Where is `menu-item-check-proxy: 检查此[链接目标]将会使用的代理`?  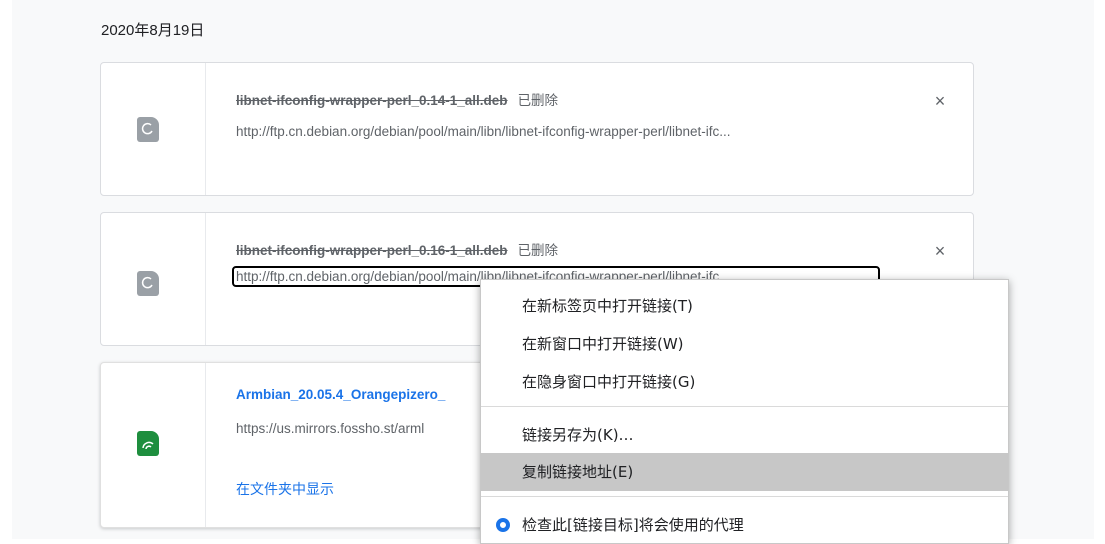 menu-item-check-proxy: 检查此[链接目标]将会使用的代理 is located at coordinates (744, 525).